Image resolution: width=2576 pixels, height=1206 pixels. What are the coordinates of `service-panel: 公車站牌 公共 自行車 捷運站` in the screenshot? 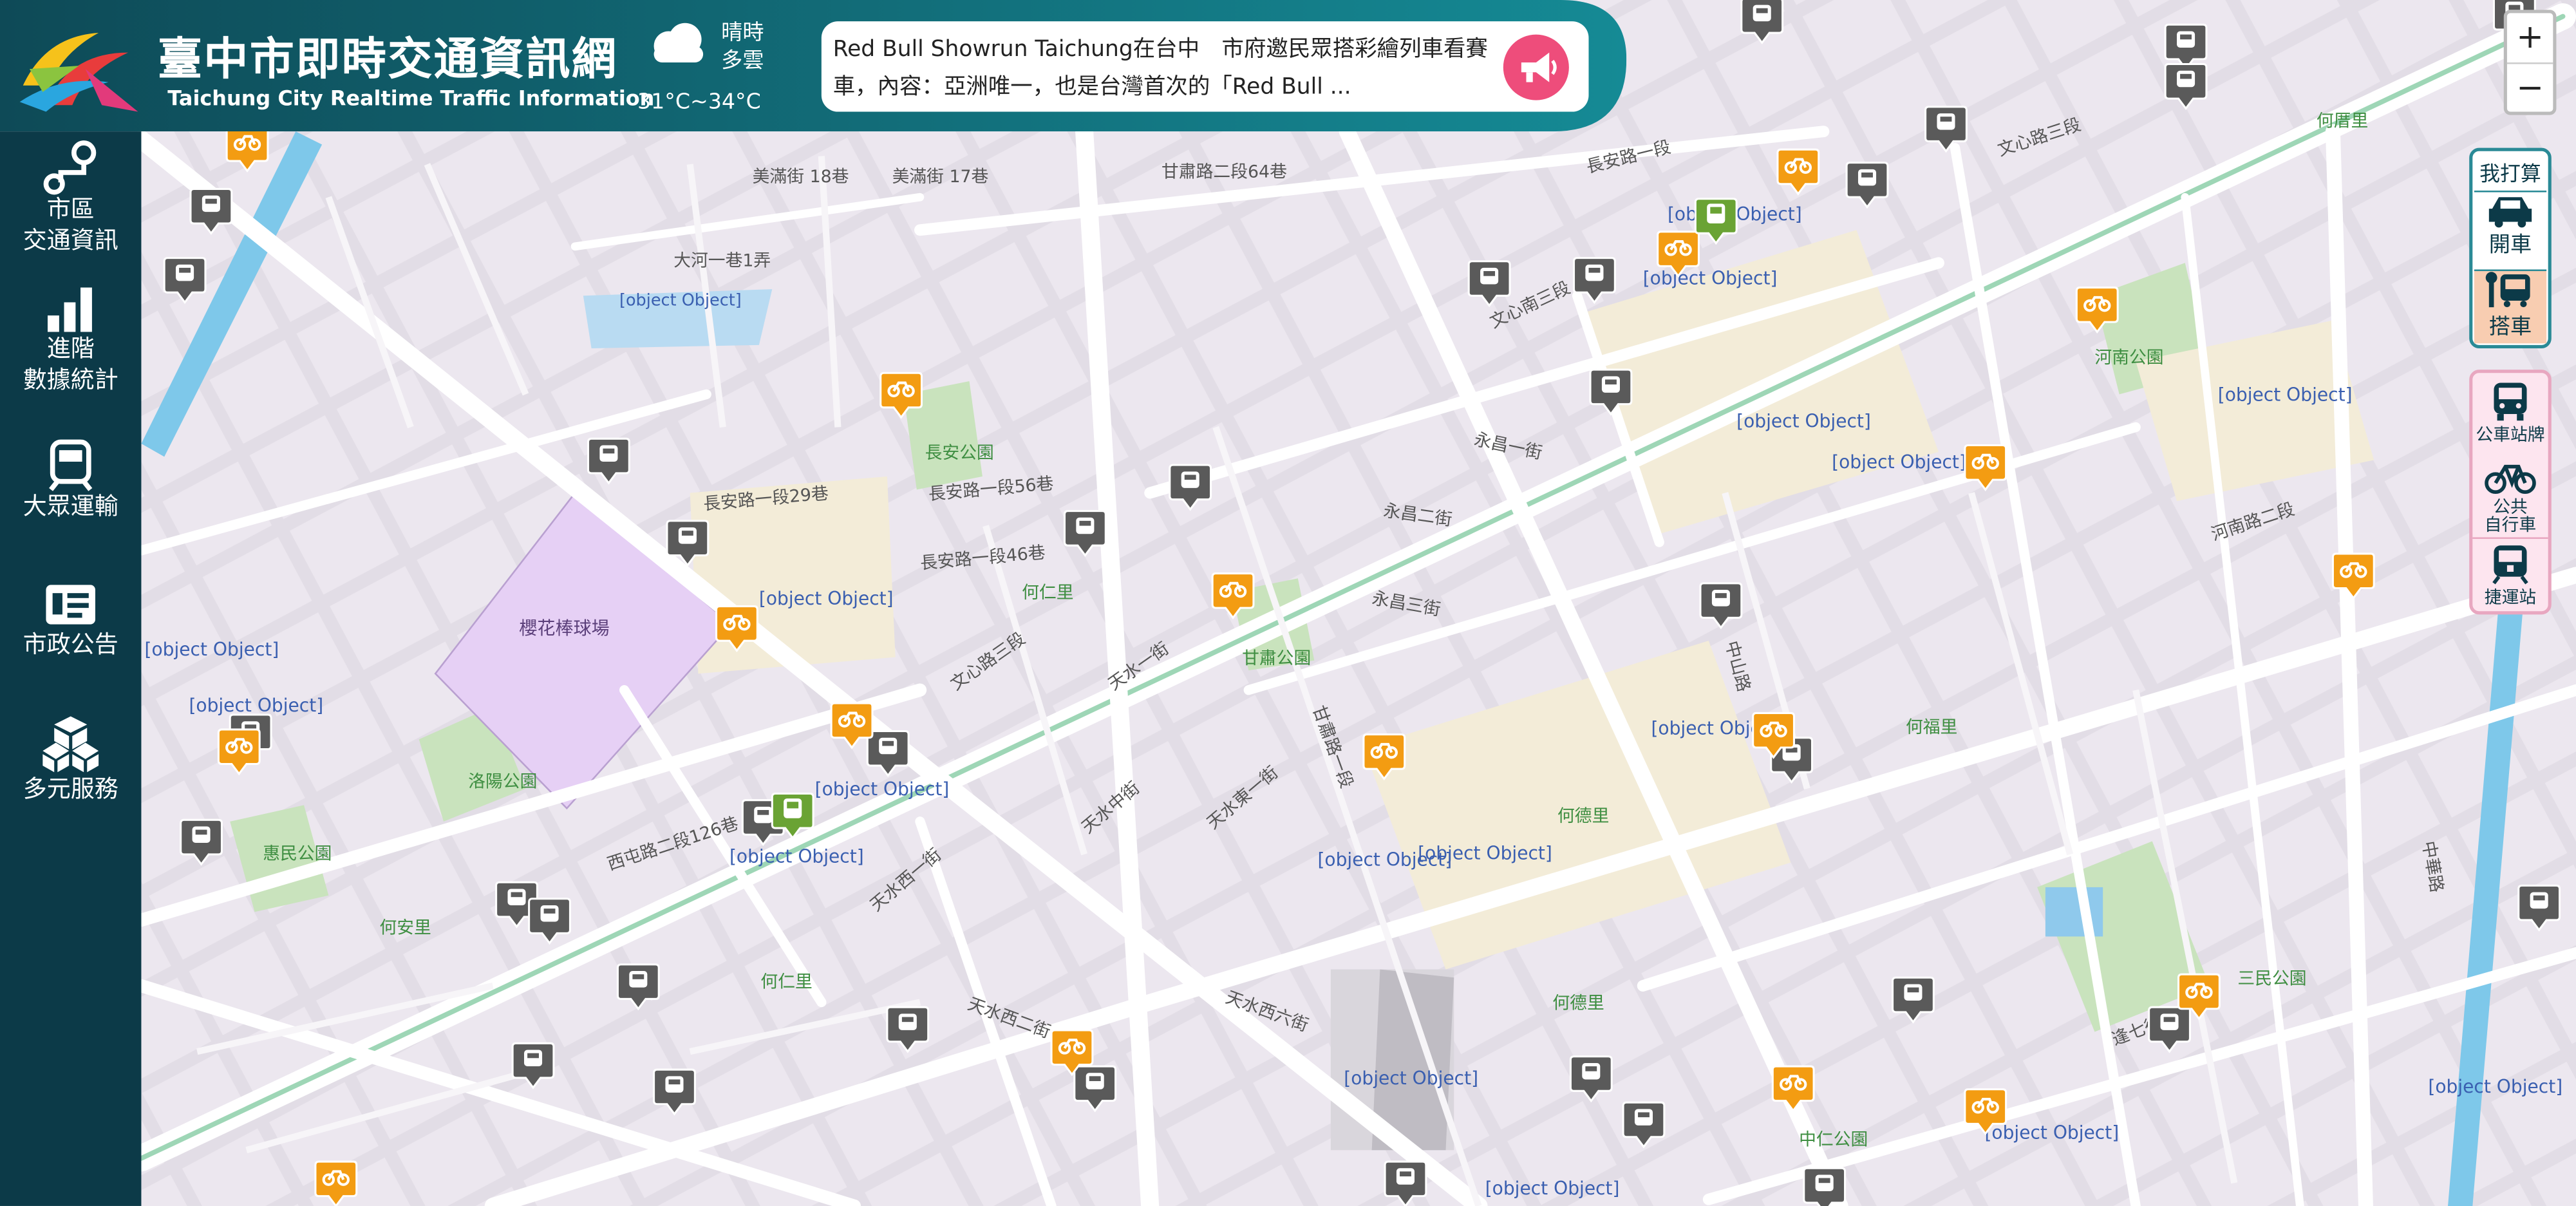 It's located at (2510, 493).